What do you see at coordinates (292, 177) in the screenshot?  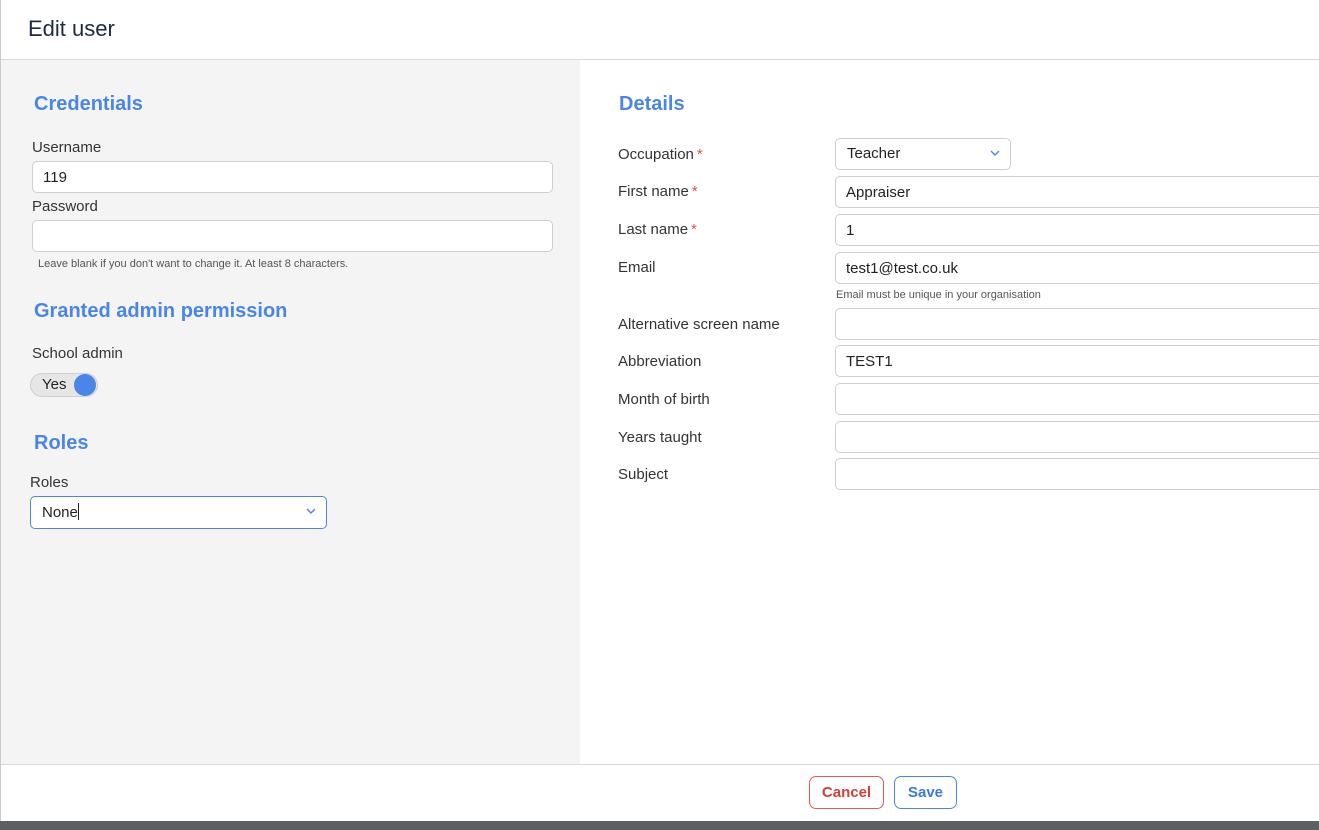 I see `username-input` at bounding box center [292, 177].